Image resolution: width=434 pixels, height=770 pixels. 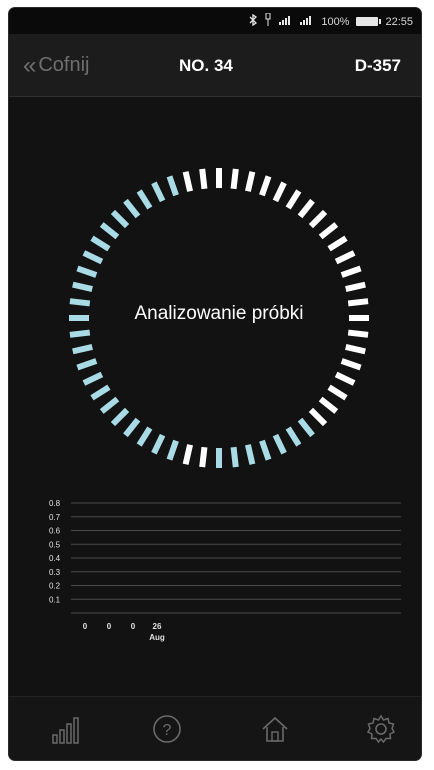 I want to click on home-icon, so click(x=275, y=729).